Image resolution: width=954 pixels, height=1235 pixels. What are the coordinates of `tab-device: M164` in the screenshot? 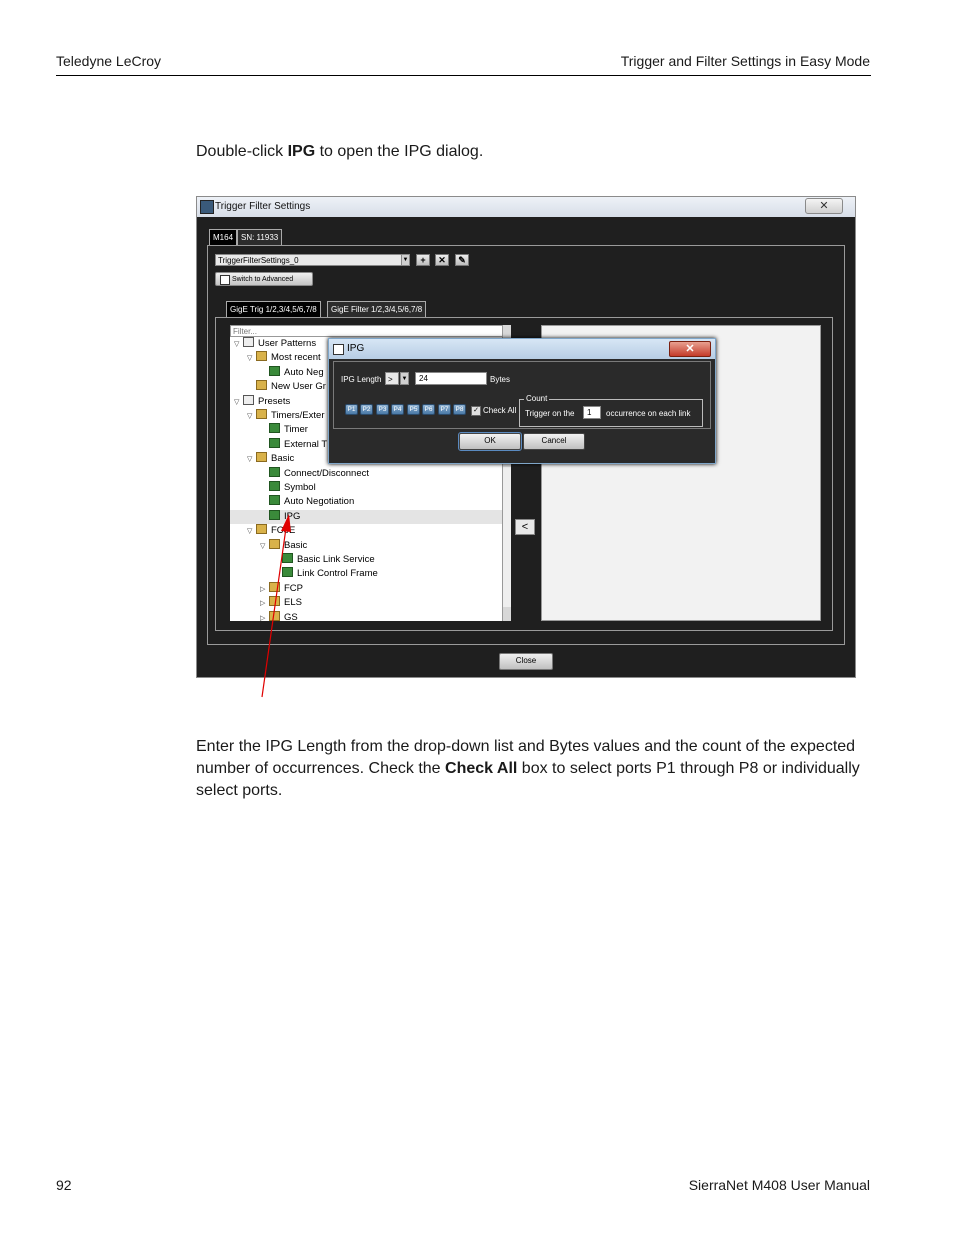 It's located at (223, 237).